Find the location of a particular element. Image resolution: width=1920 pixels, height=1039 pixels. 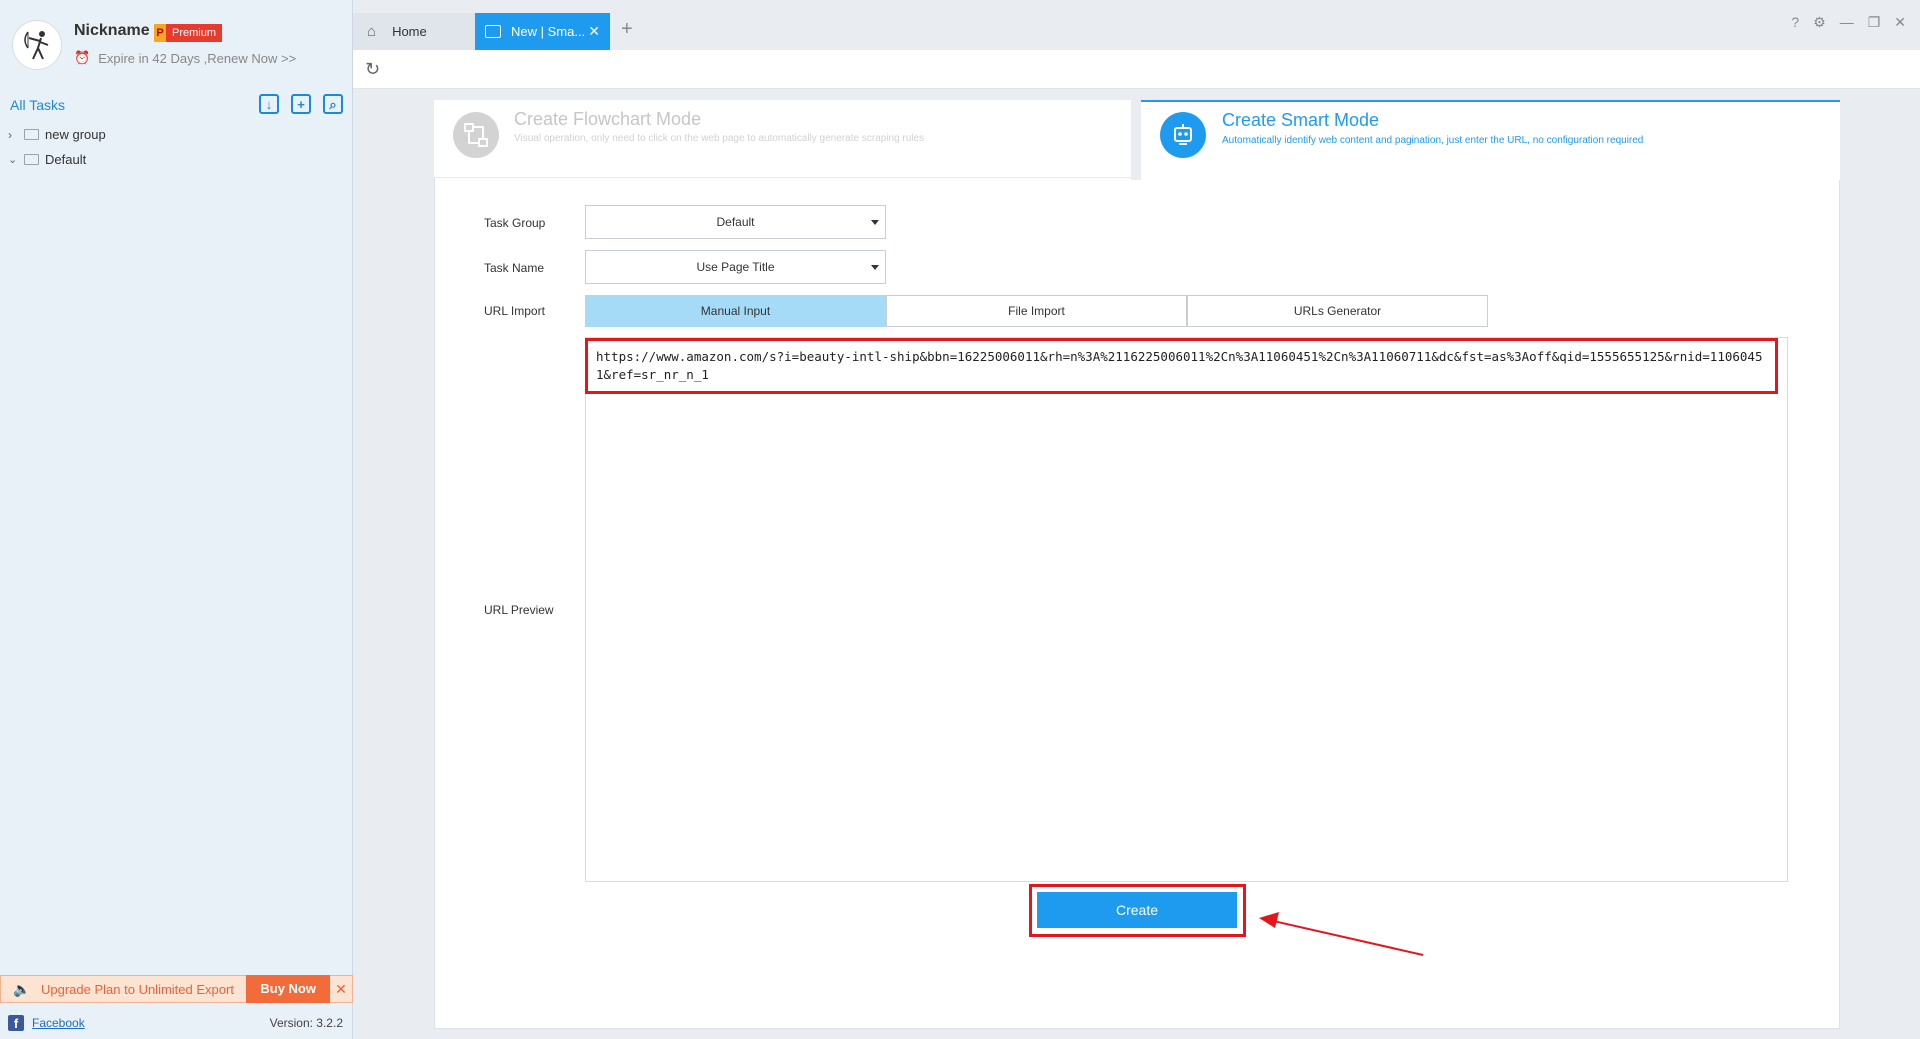

flowchart-icon is located at coordinates (476, 135).